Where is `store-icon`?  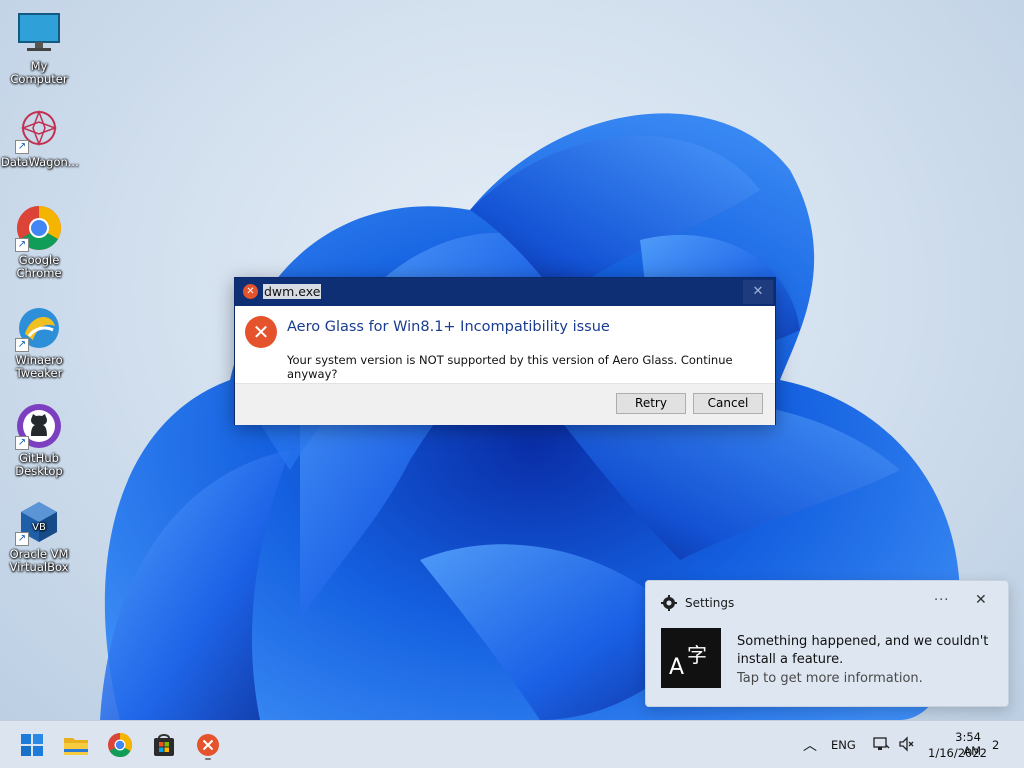
store-icon is located at coordinates (164, 745).